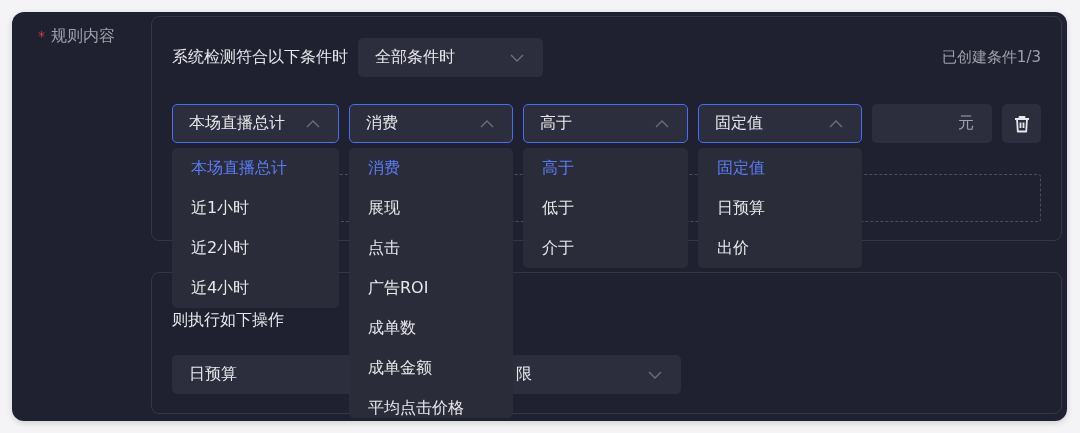 Image resolution: width=1080 pixels, height=433 pixels. Describe the element at coordinates (966, 123) in the screenshot. I see `unit-label: 元` at that location.